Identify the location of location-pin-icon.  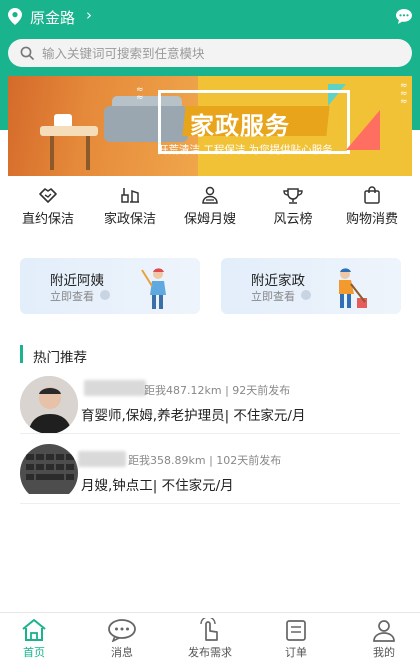
(15, 16).